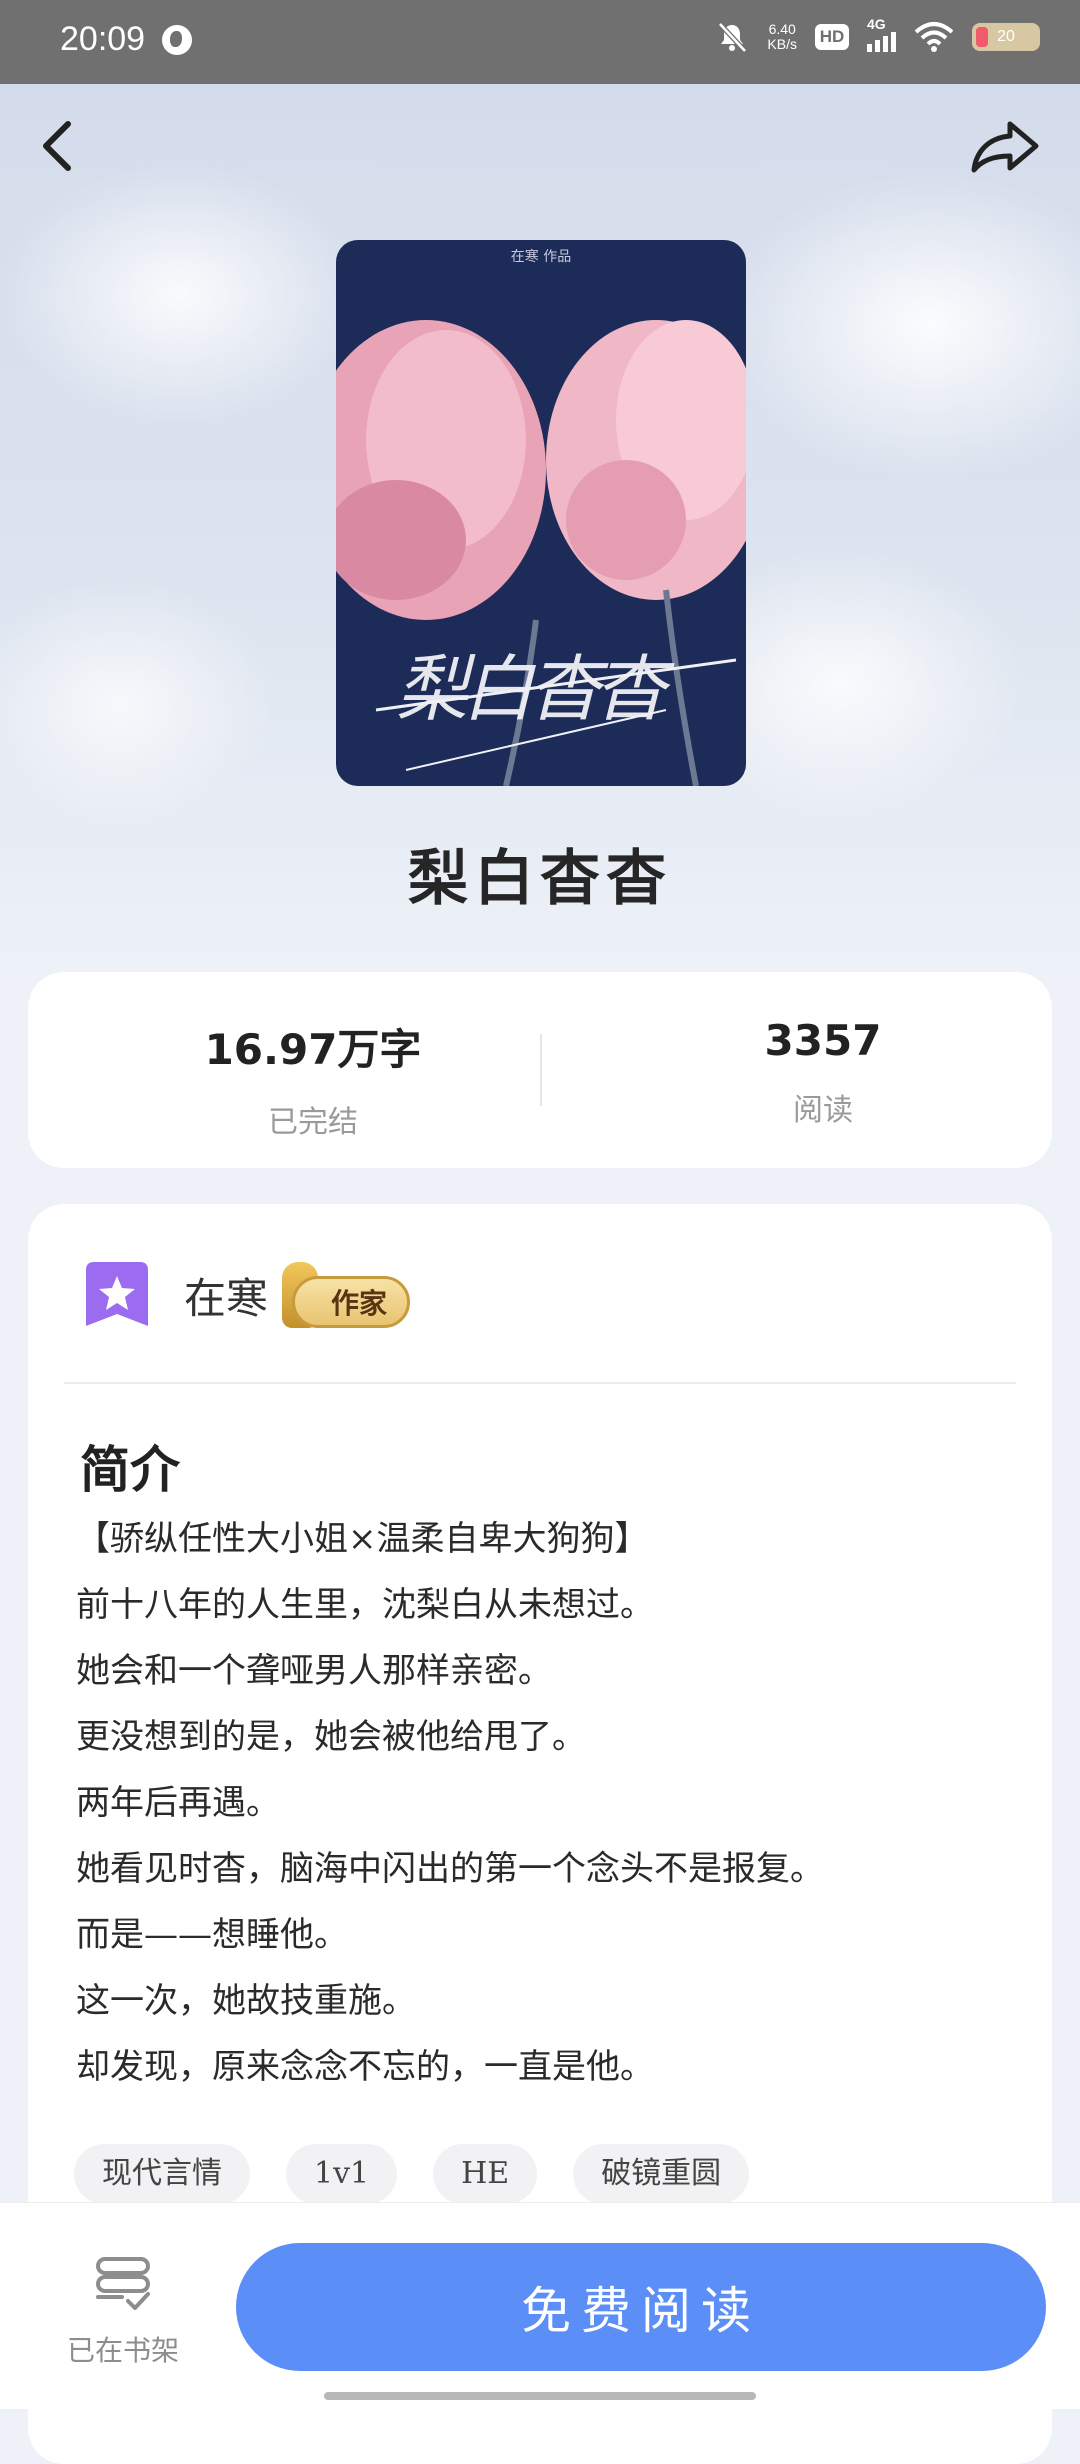 The image size is (1080, 2464). What do you see at coordinates (450, 1869) in the screenshot?
I see `intro-line: 她看见时杳，脑海中闪出的第一个念头不是报复。` at bounding box center [450, 1869].